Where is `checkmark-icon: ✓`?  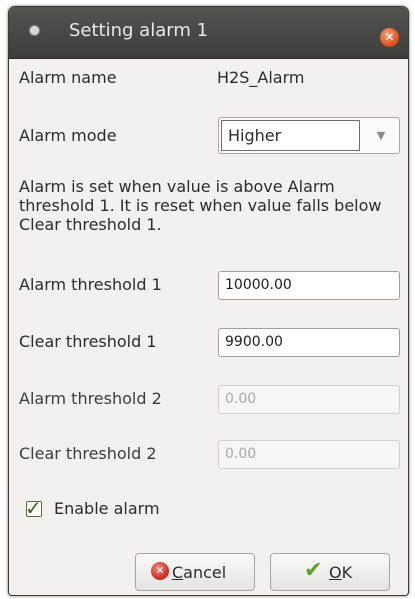 checkmark-icon: ✓ is located at coordinates (33, 508).